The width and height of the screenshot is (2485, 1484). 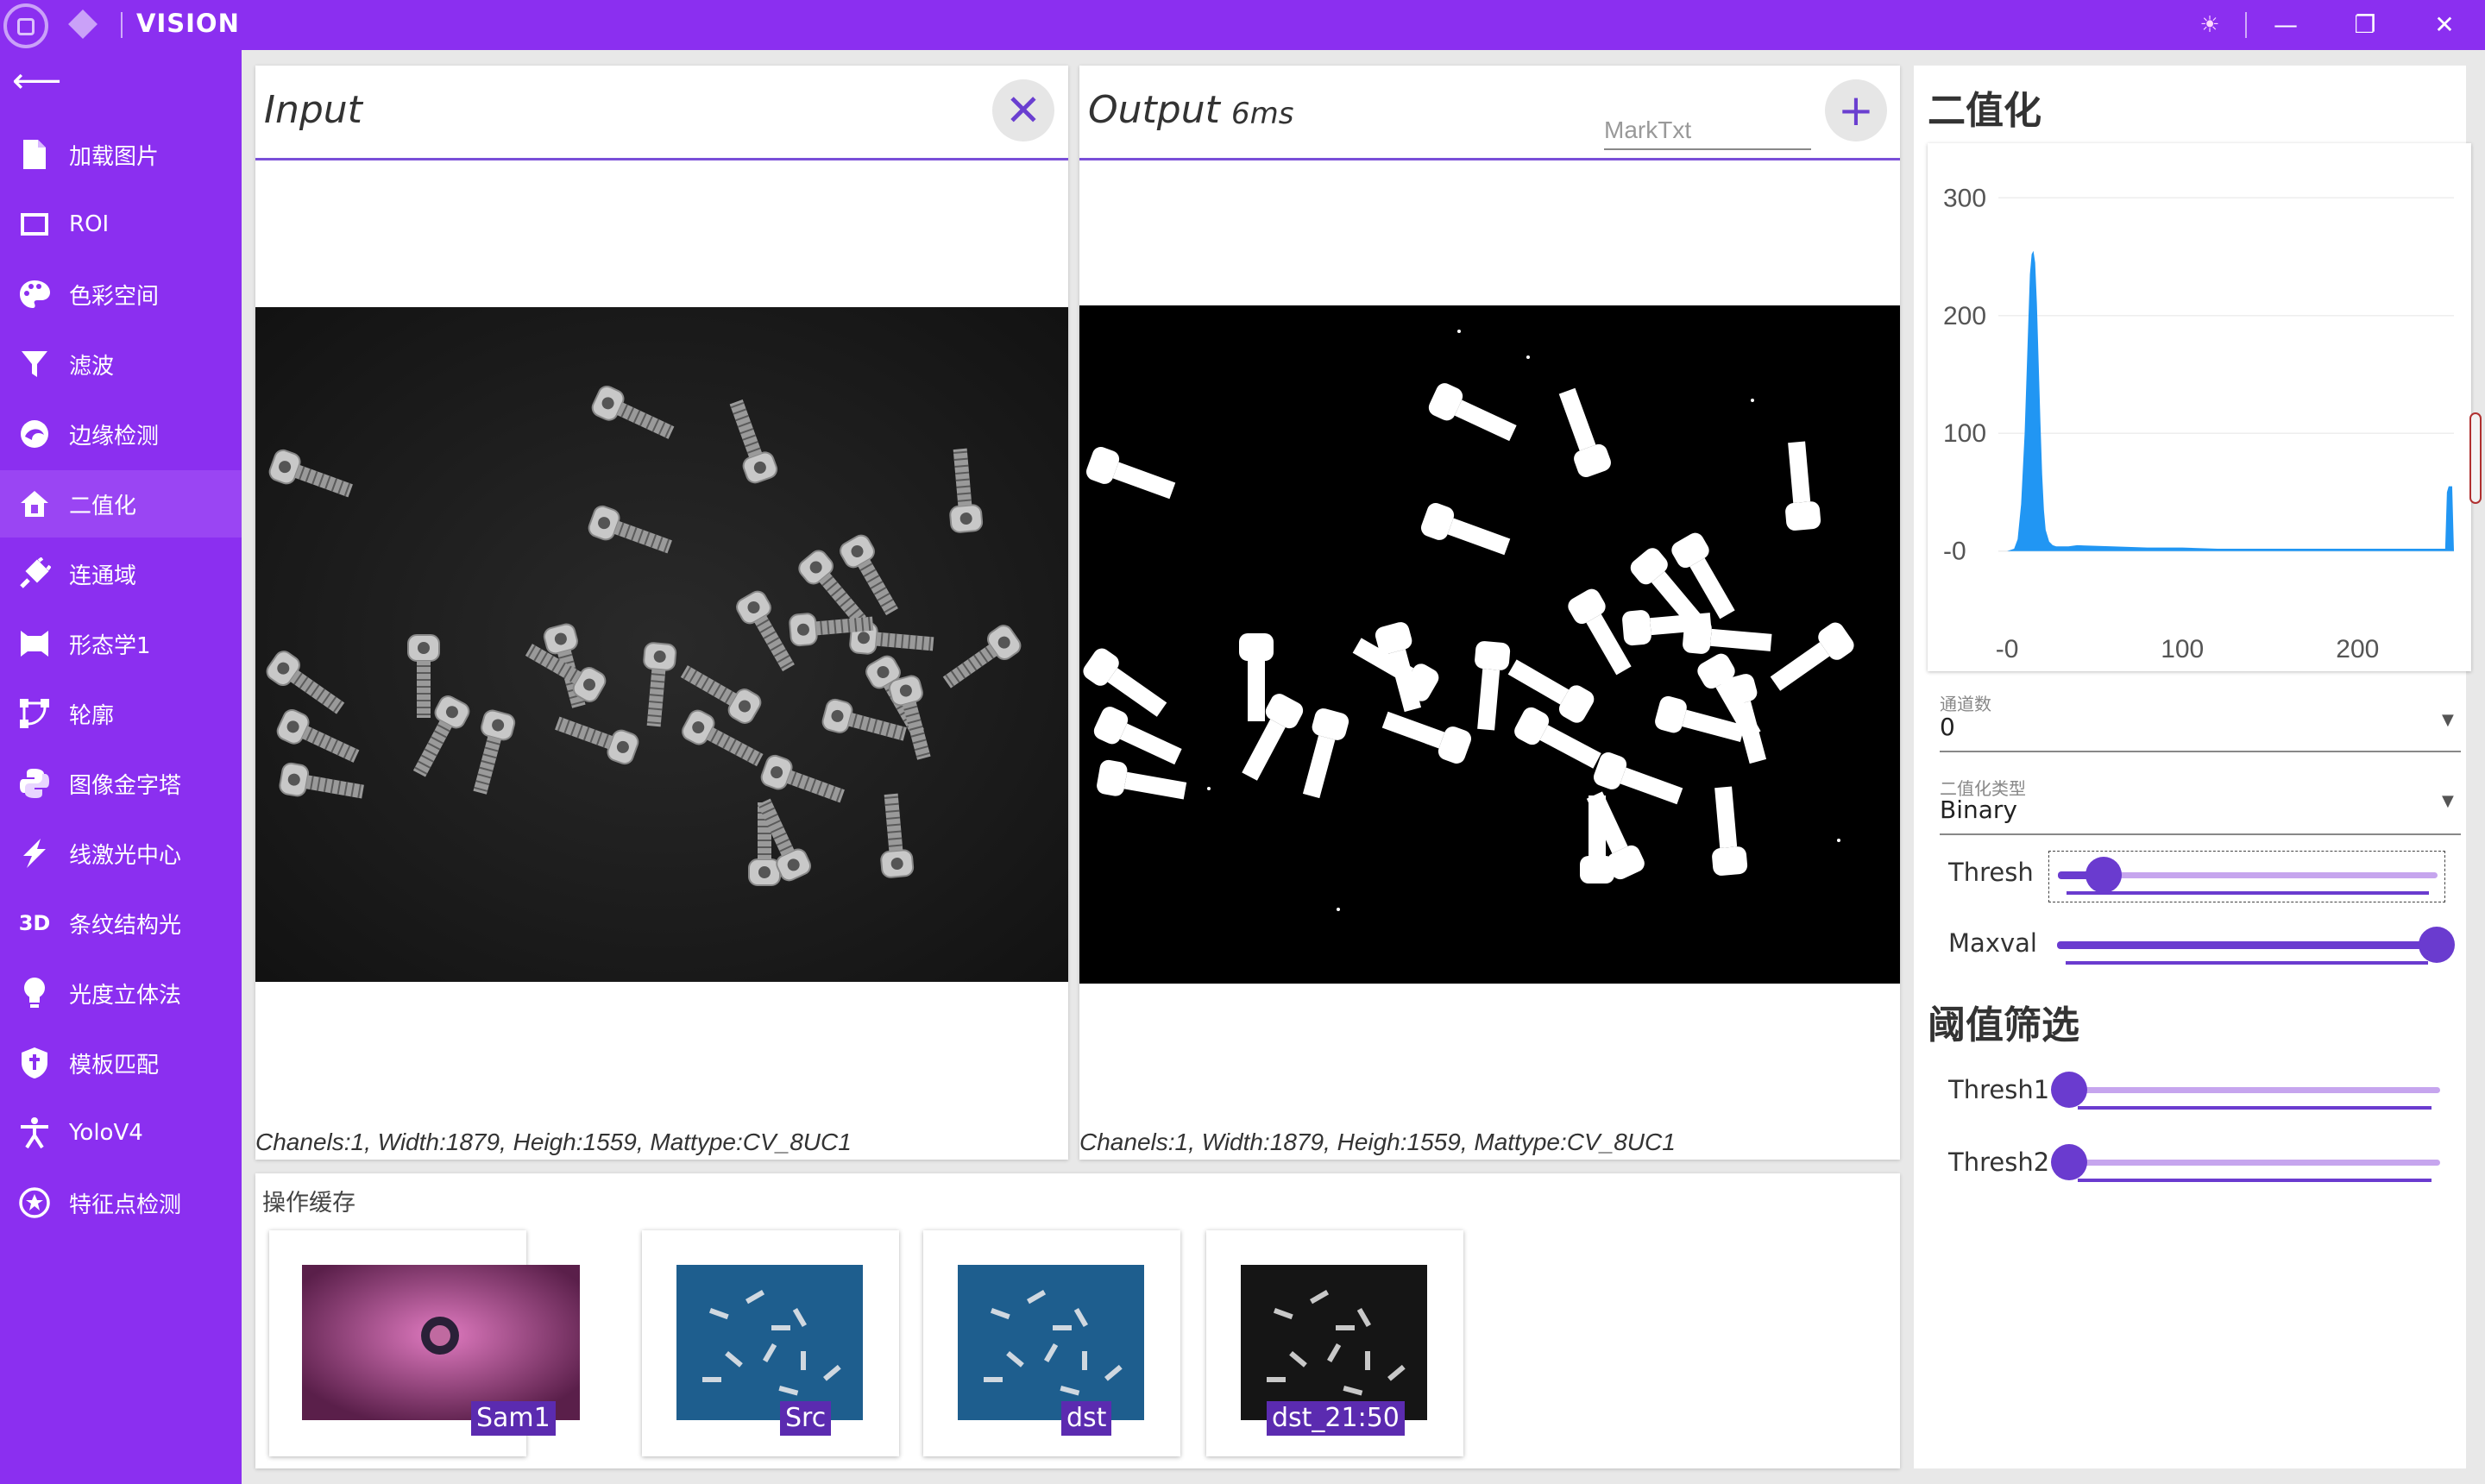 I want to click on maxval-slider, so click(x=2251, y=947).